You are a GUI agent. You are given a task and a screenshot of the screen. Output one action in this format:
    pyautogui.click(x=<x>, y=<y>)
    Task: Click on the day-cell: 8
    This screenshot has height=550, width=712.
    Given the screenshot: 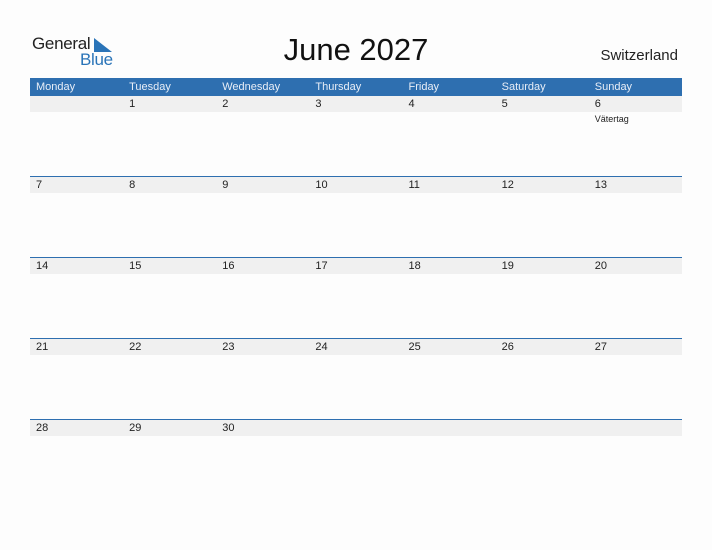 What is the action you would take?
    pyautogui.click(x=170, y=186)
    